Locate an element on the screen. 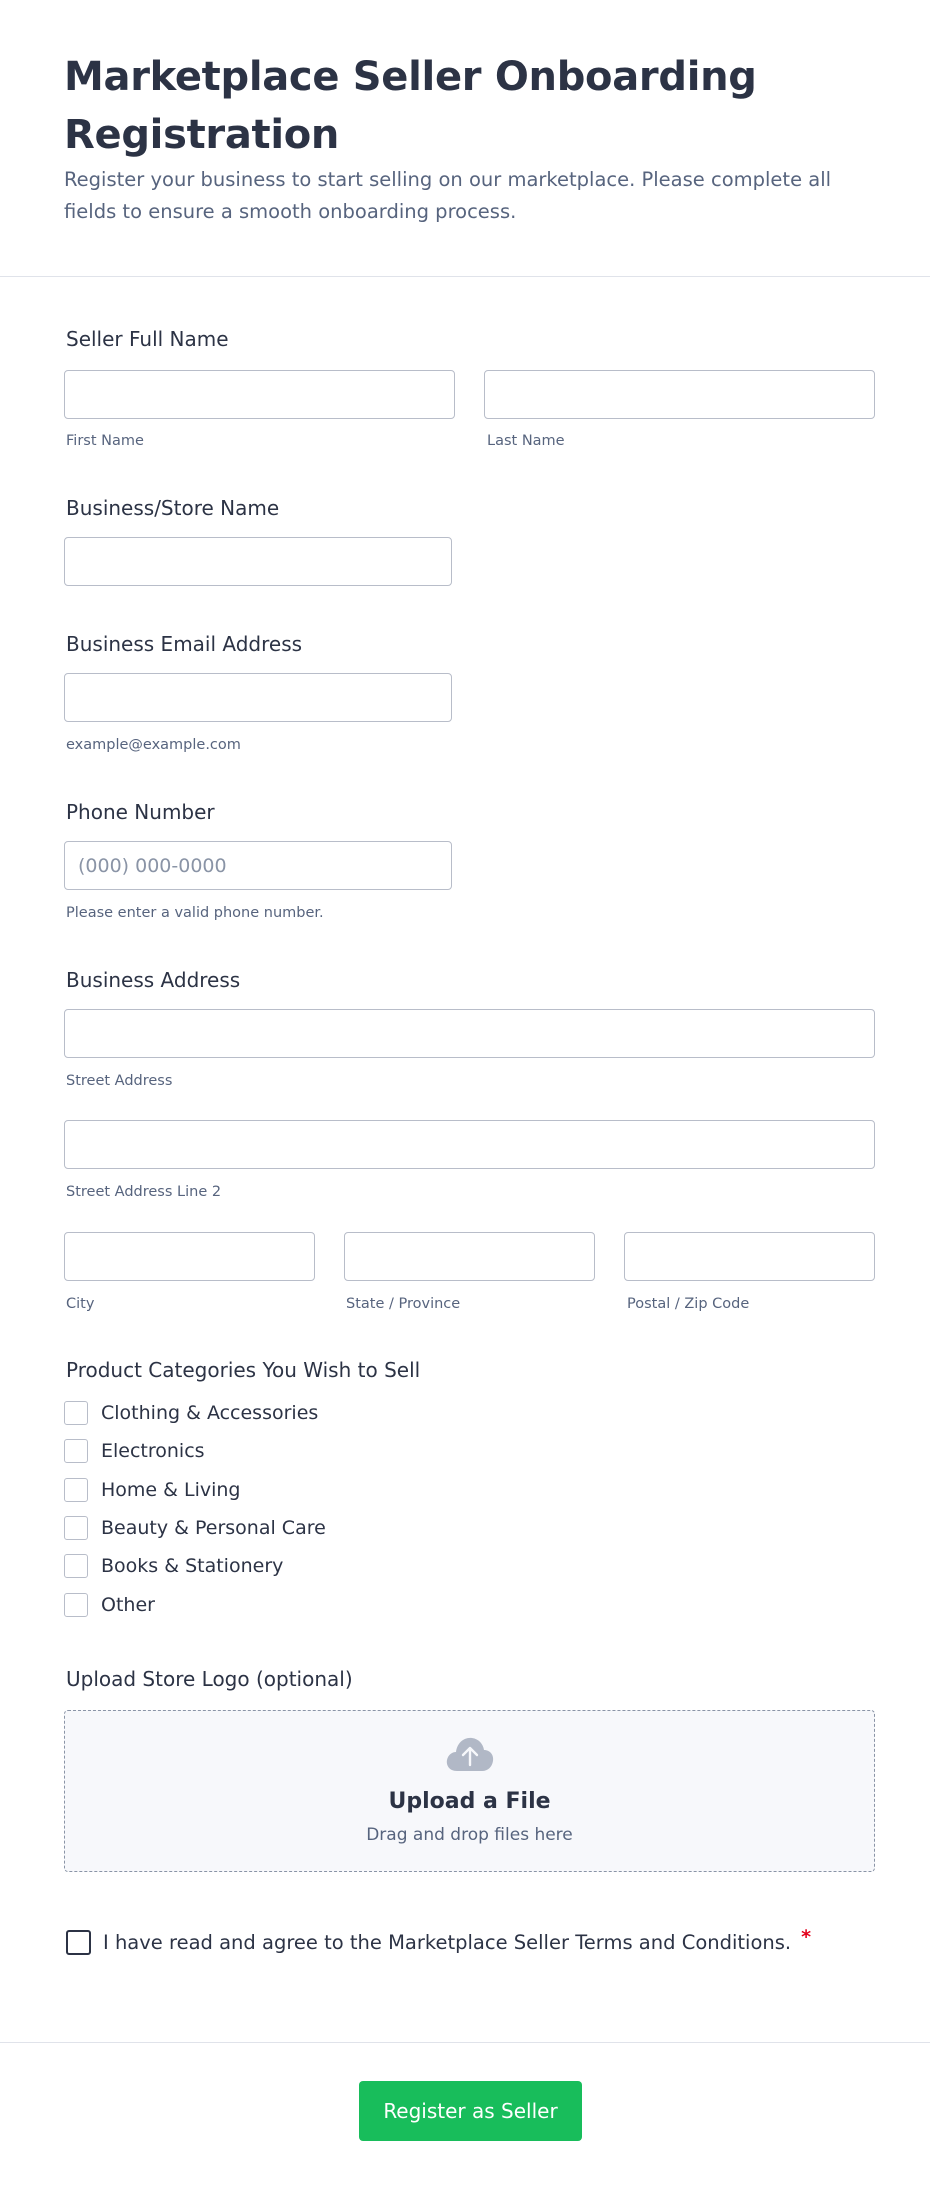 Image resolution: width=930 pixels, height=2190 pixels. postal-code-sublabel: Postal / Zip Code is located at coordinates (688, 1304).